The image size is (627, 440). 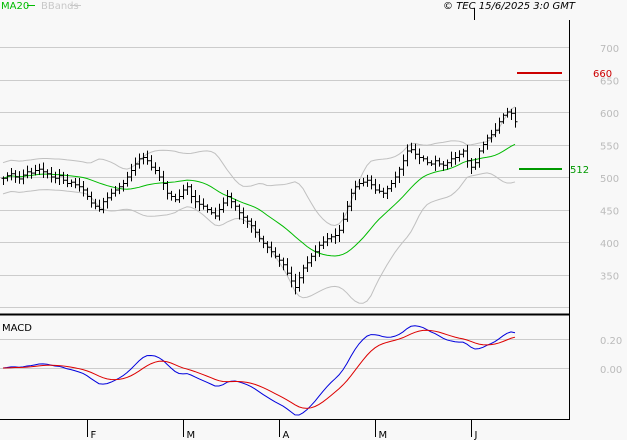 I want to click on resistance-level-label: 660, so click(x=602, y=74).